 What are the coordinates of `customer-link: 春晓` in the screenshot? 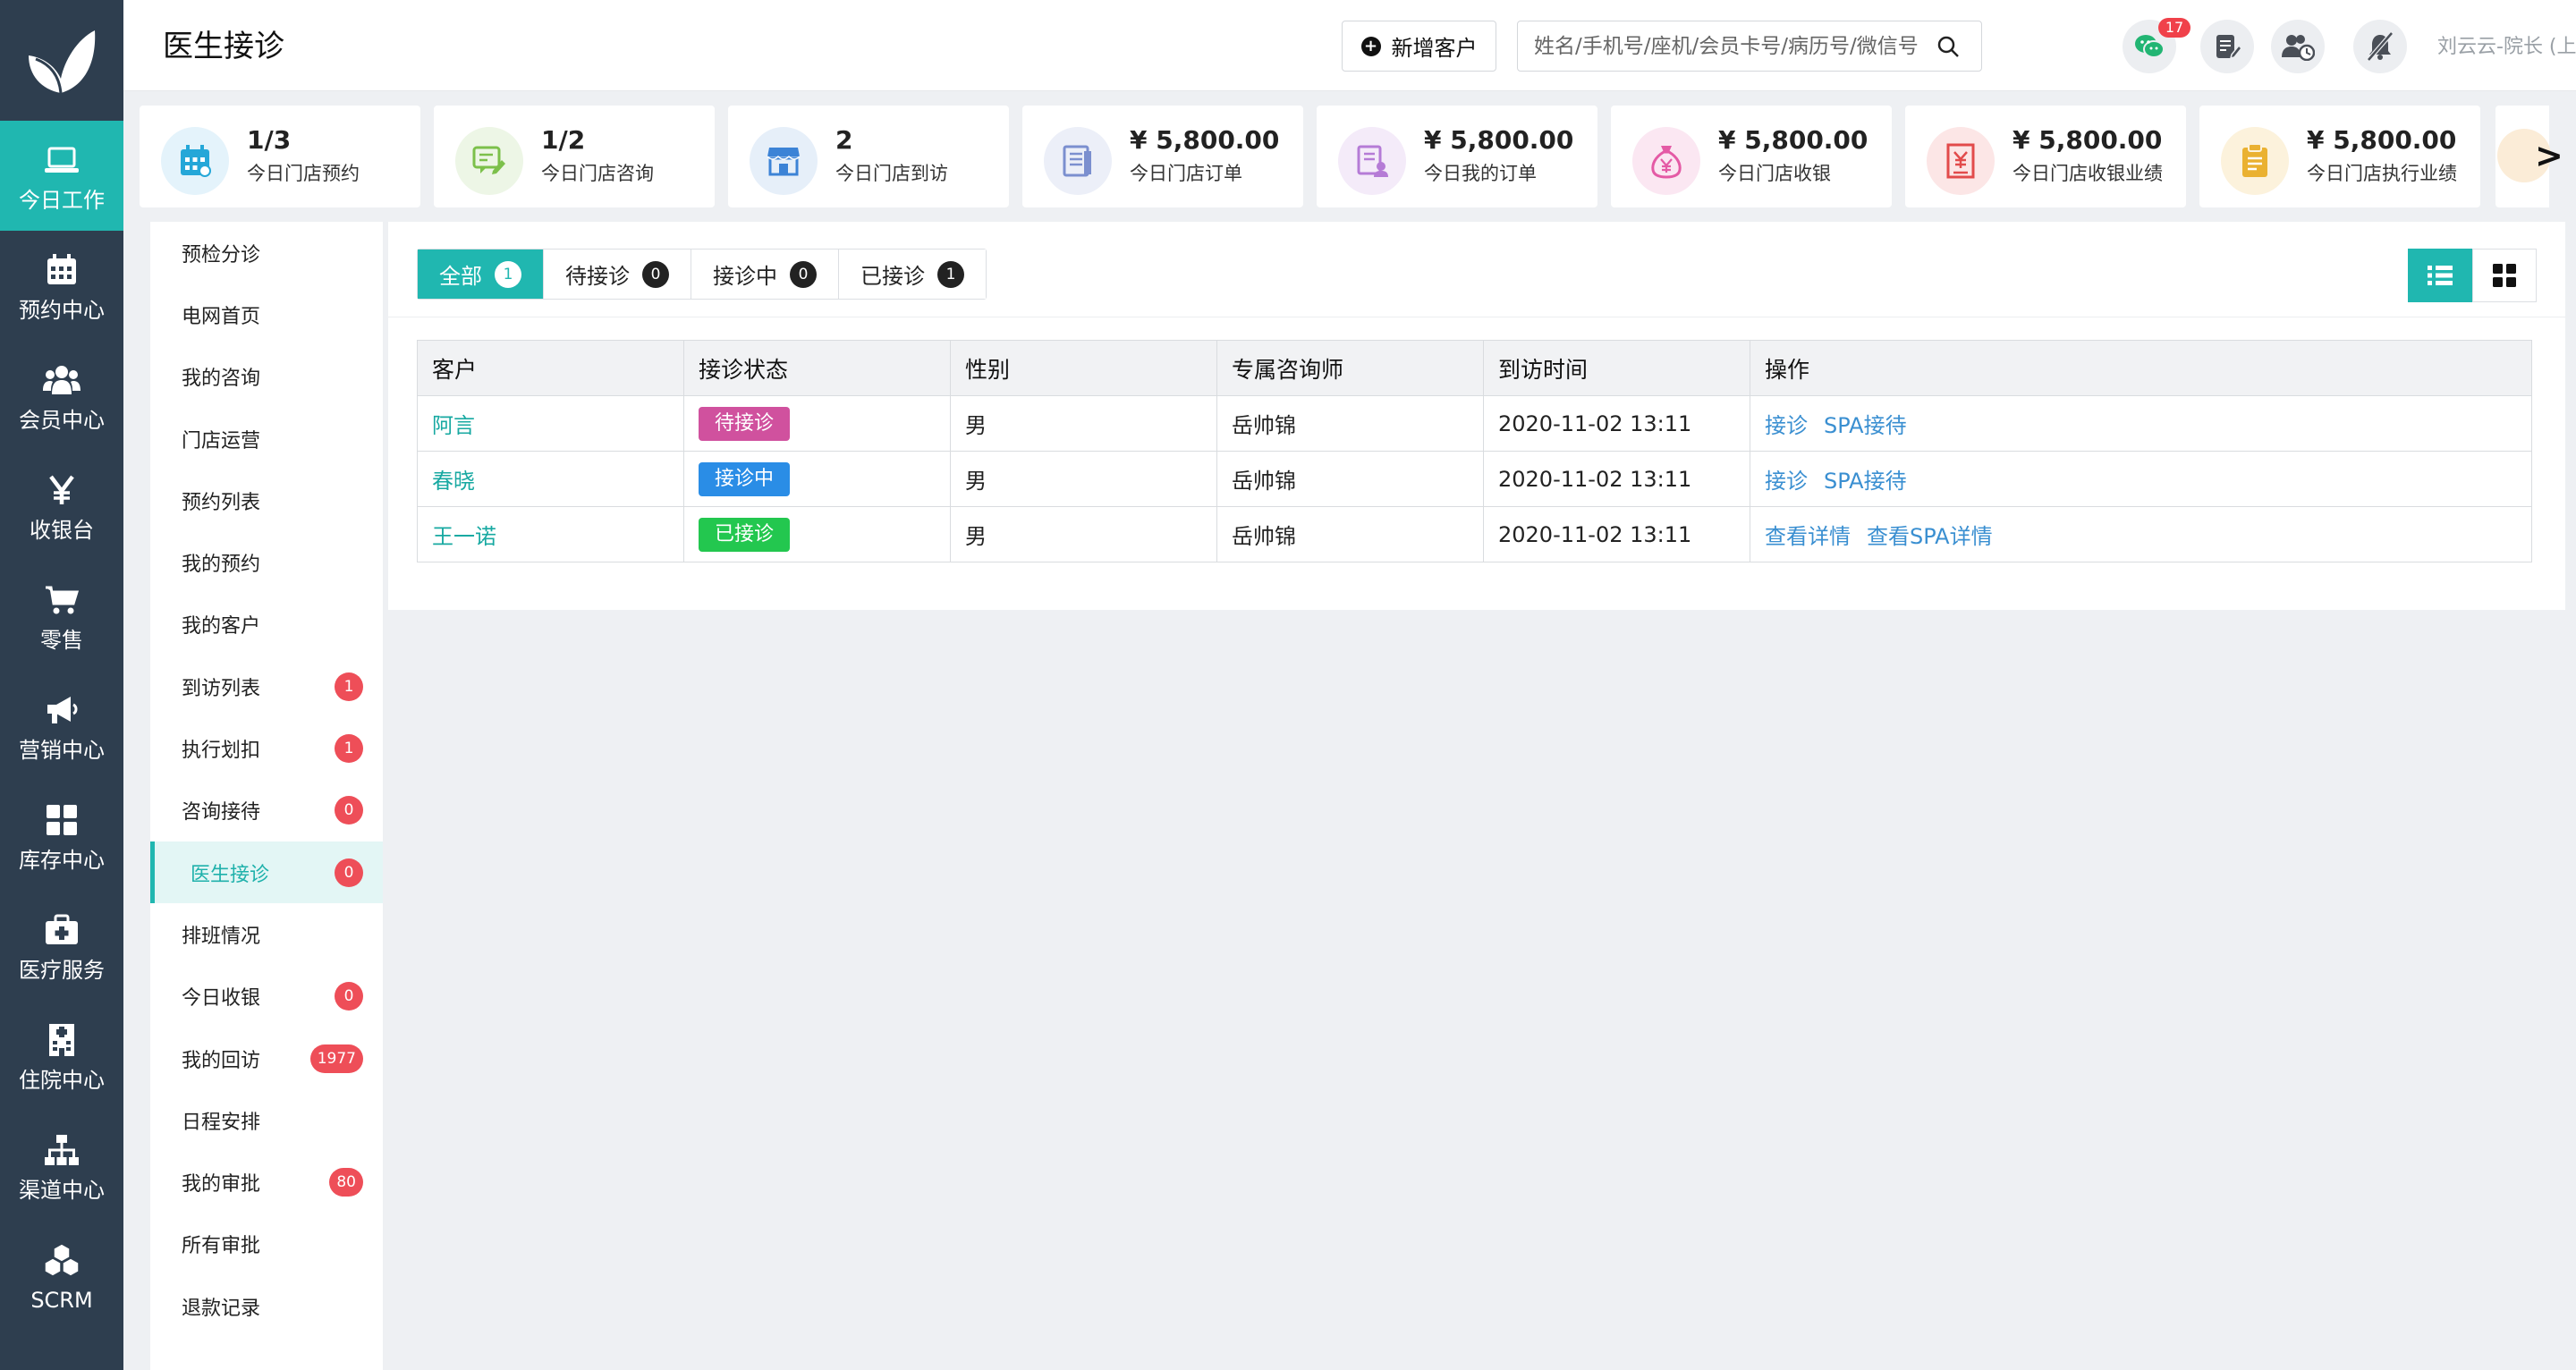 It's located at (453, 482).